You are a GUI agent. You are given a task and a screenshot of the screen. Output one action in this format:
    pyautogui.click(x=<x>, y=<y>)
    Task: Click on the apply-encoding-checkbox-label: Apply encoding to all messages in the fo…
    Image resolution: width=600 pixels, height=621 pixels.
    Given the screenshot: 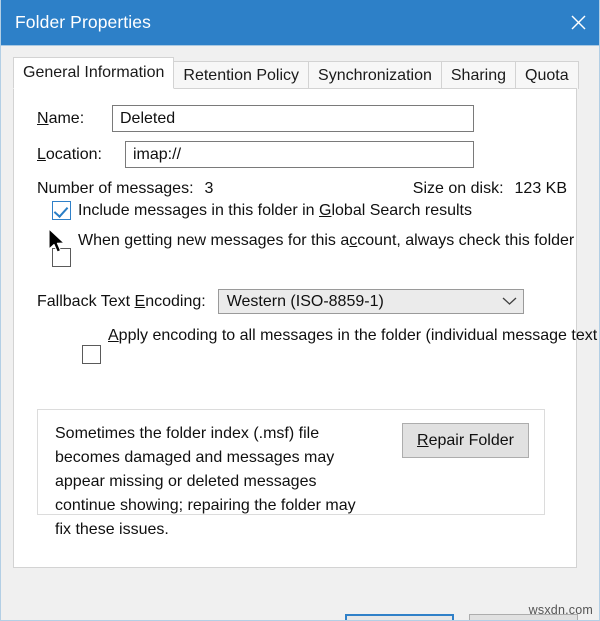 What is the action you would take?
    pyautogui.click(x=353, y=335)
    